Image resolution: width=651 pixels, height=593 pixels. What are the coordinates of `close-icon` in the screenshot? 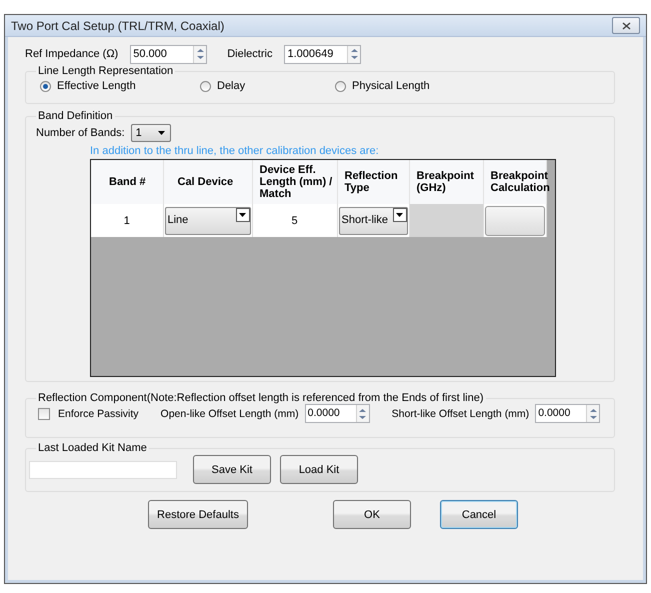 It's located at (626, 26).